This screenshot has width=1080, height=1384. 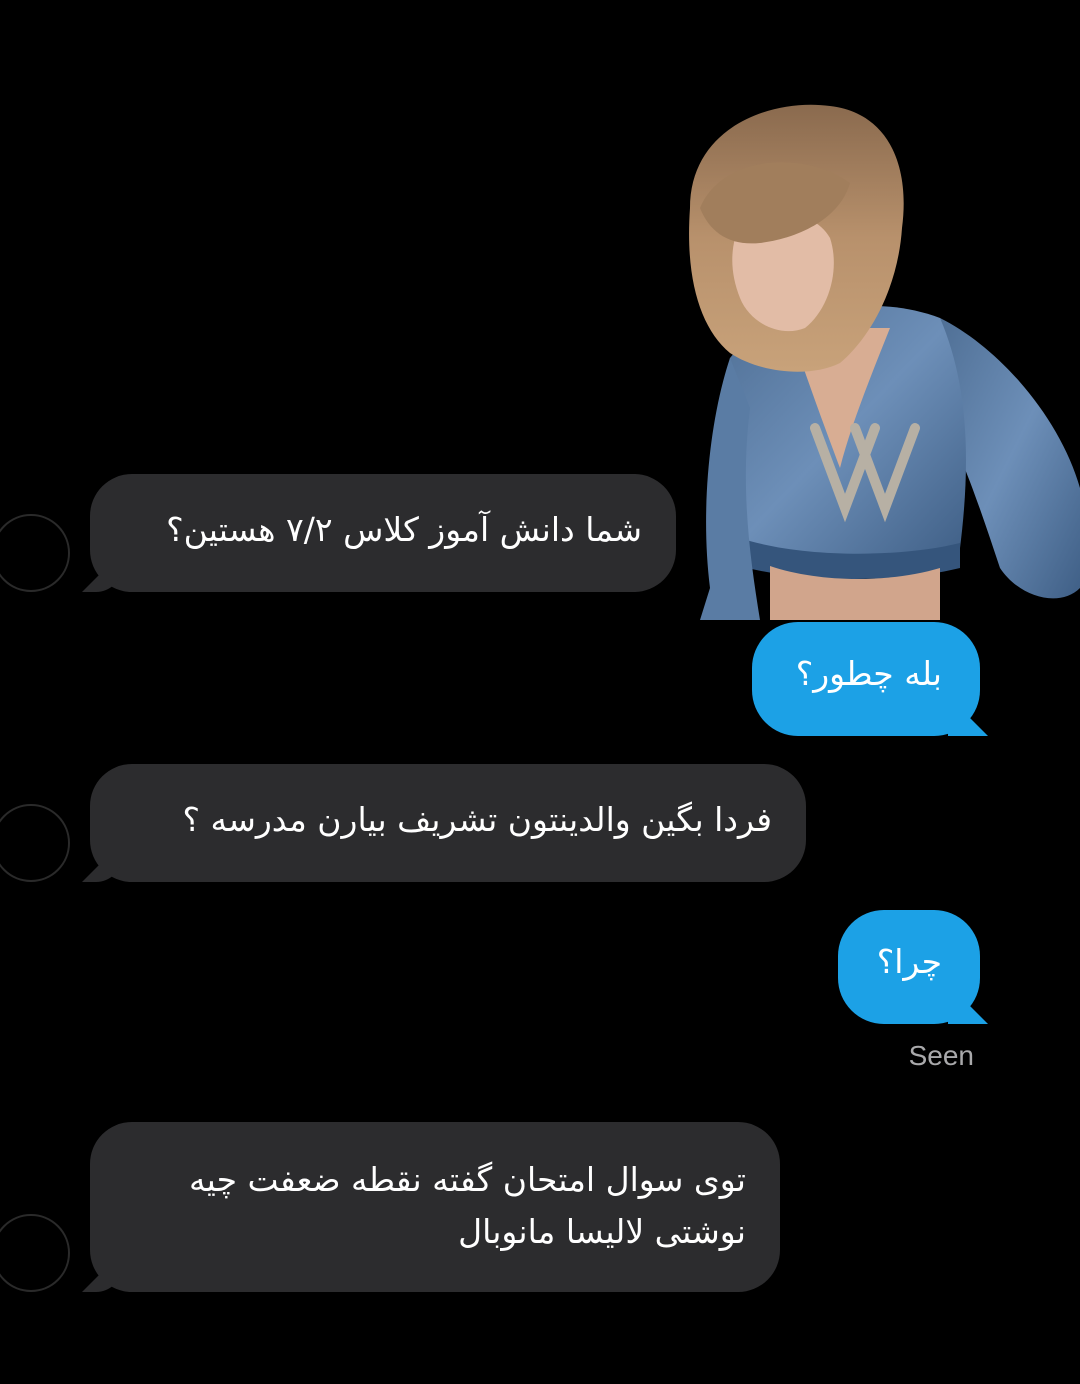 What do you see at coordinates (404, 529) in the screenshot?
I see `message-text: شما دانش آموز کلاس ۷/۲ هستین؟` at bounding box center [404, 529].